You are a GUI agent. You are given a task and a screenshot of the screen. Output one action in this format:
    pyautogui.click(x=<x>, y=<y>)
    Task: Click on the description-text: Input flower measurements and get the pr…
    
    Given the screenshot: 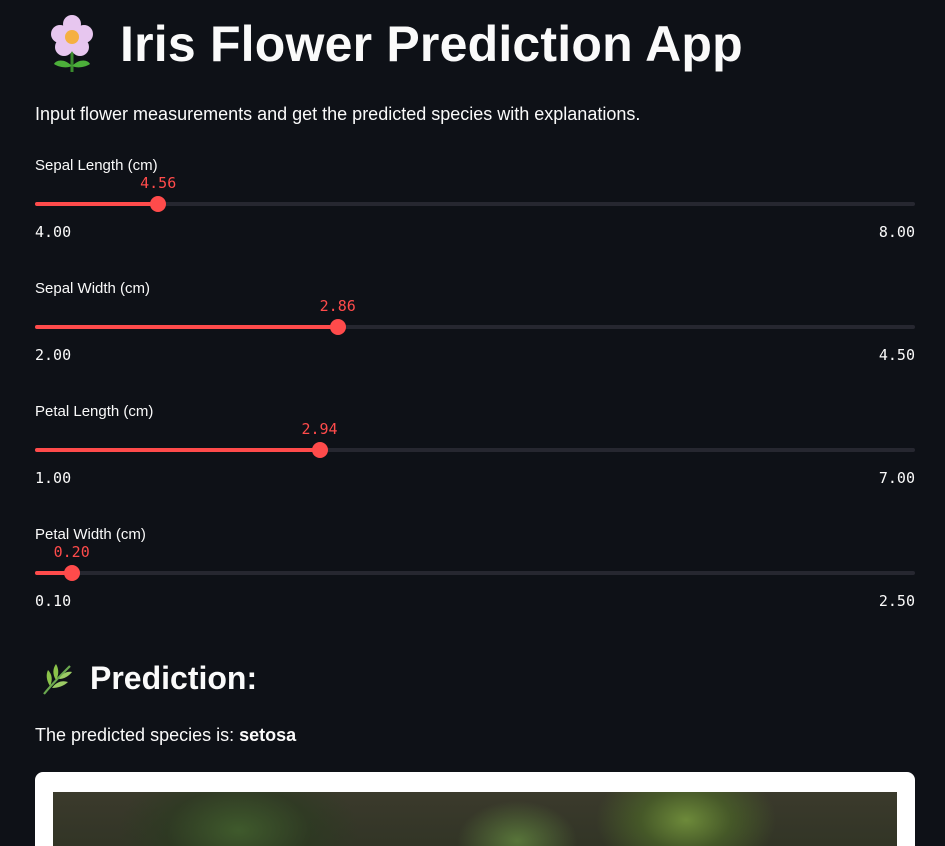 What is the action you would take?
    pyautogui.click(x=338, y=114)
    